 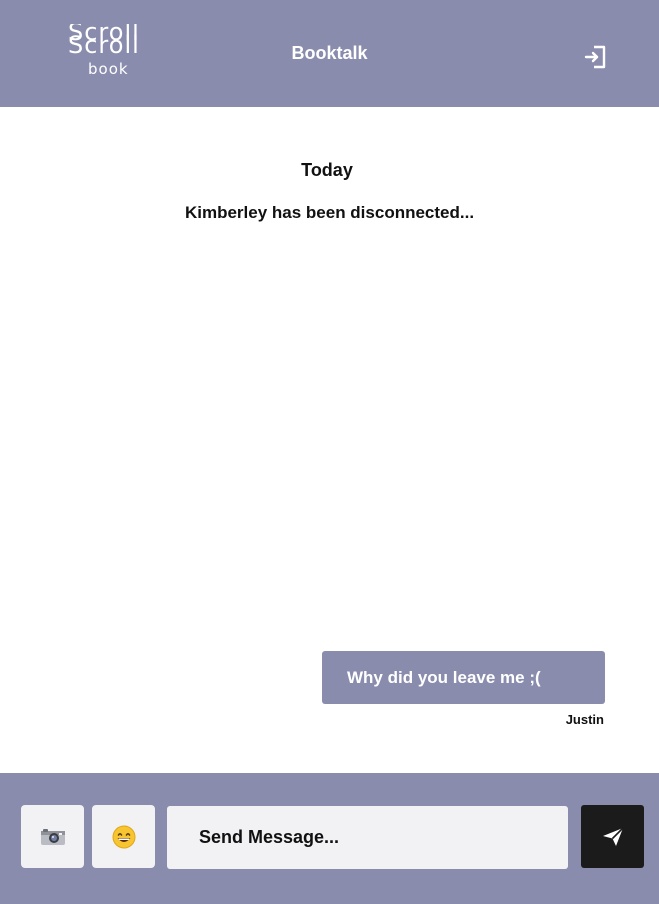 I want to click on app-header: Scroll Scroll book Booktalk, so click(x=329, y=53).